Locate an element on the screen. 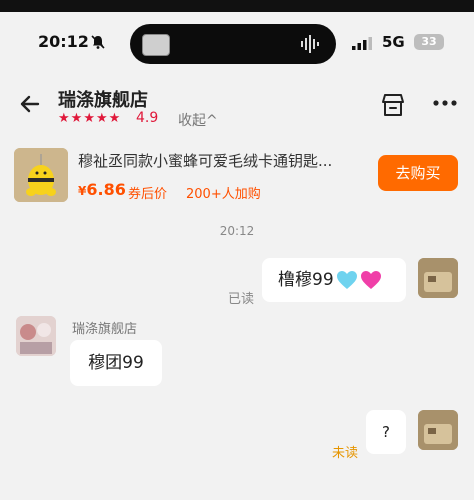 This screenshot has height=500, width=474. incoming-message-bubble: 穆团99 is located at coordinates (116, 363).